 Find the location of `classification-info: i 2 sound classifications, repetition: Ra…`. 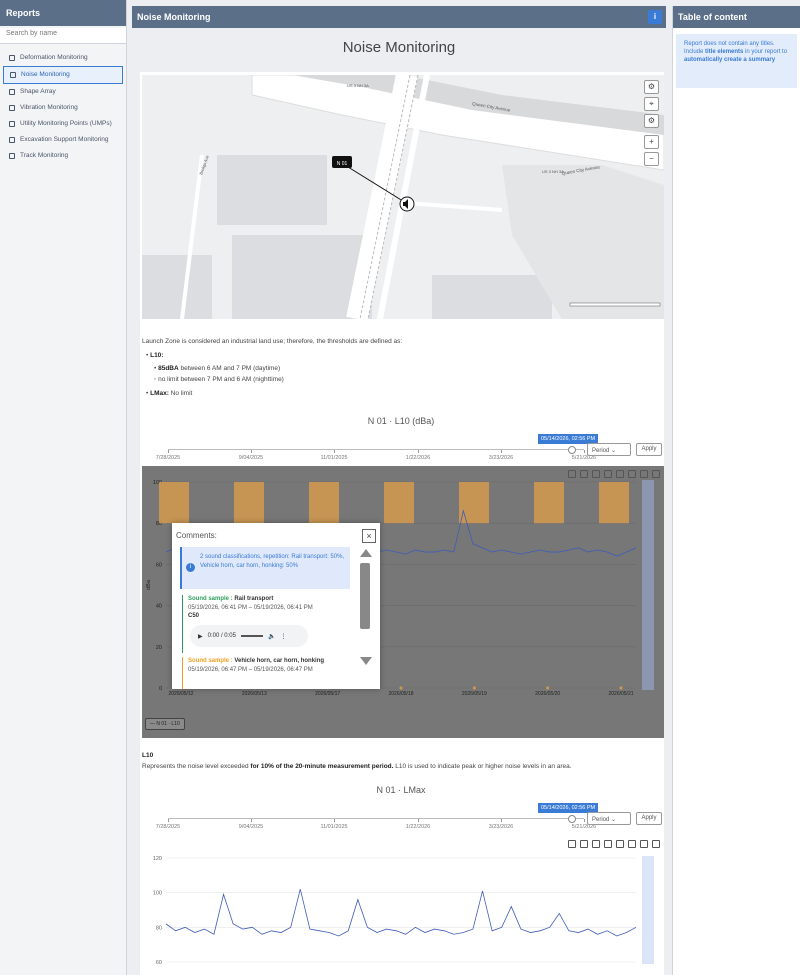

classification-info: i 2 sound classifications, repetition: Ra… is located at coordinates (265, 568).